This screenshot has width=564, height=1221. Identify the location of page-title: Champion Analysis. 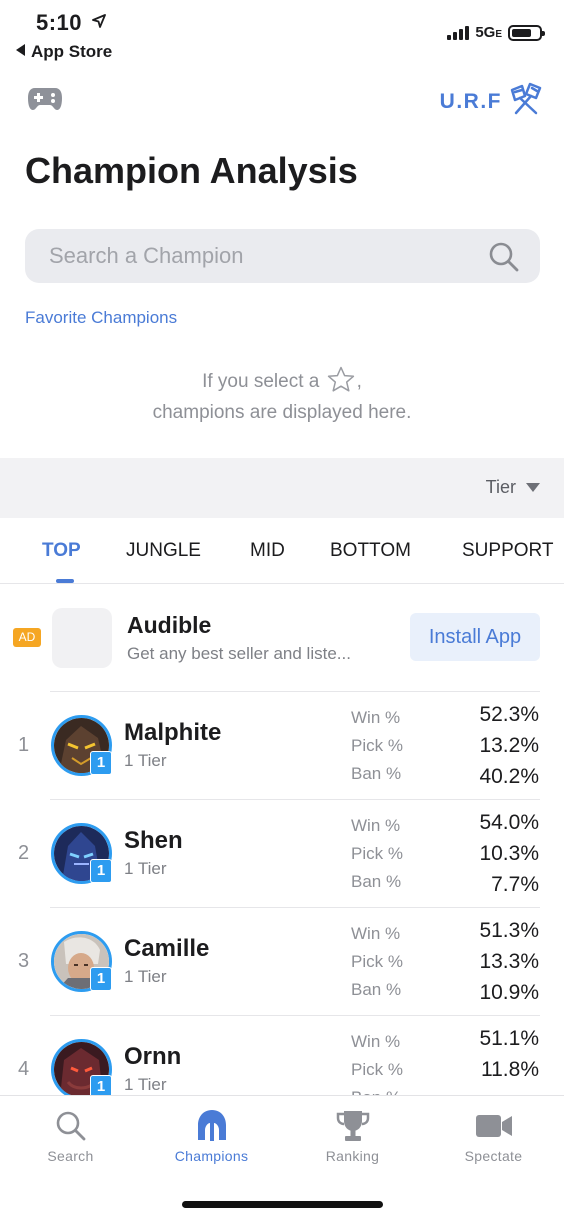
(191, 170).